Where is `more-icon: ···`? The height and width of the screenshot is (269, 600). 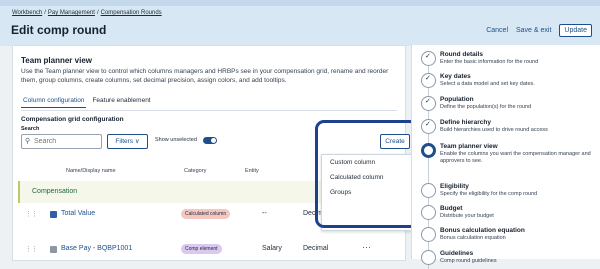
more-icon: ··· is located at coordinates (366, 247).